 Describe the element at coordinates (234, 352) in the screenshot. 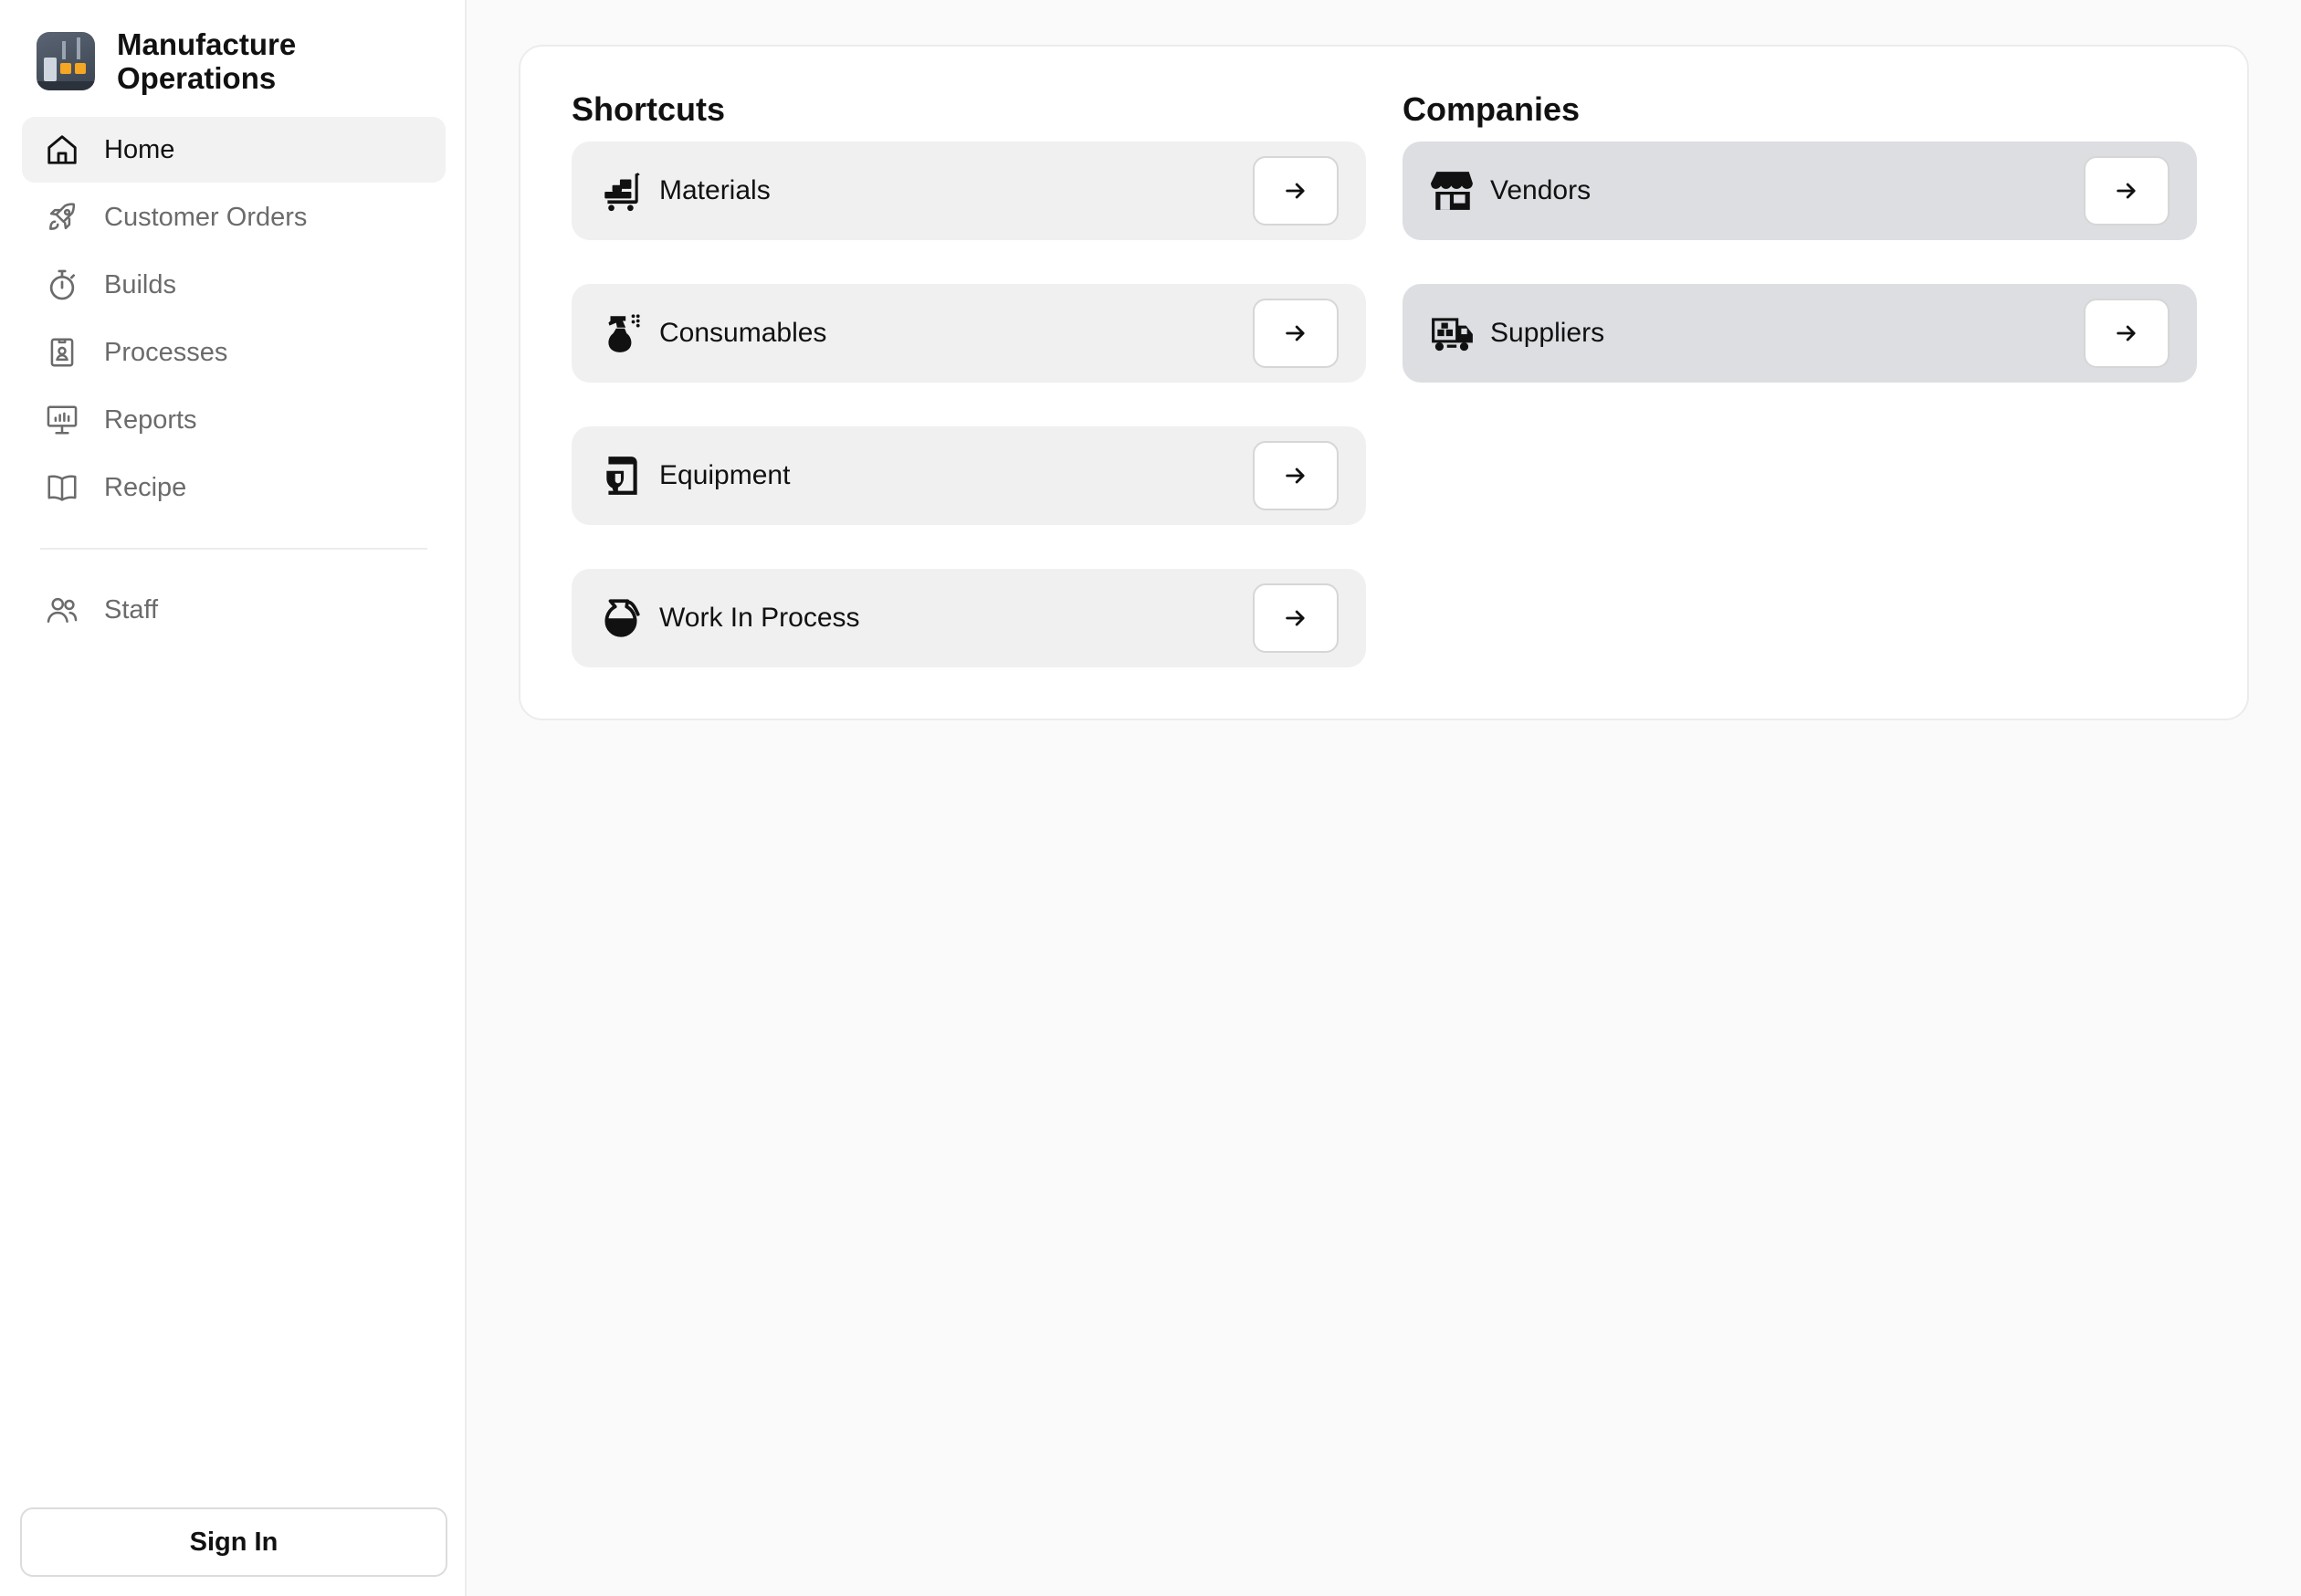

I see `sidebar-item-processes: Processes` at that location.